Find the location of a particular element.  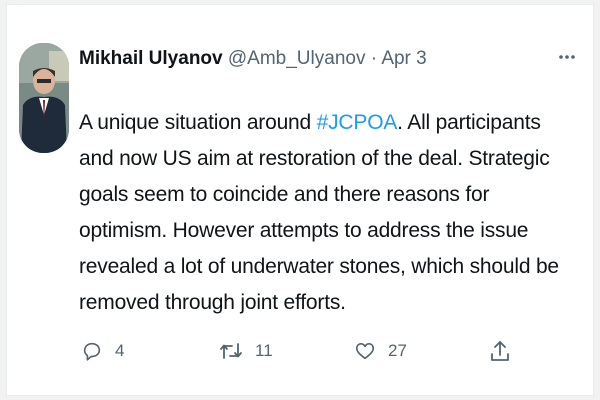

retweet-icon is located at coordinates (231, 351).